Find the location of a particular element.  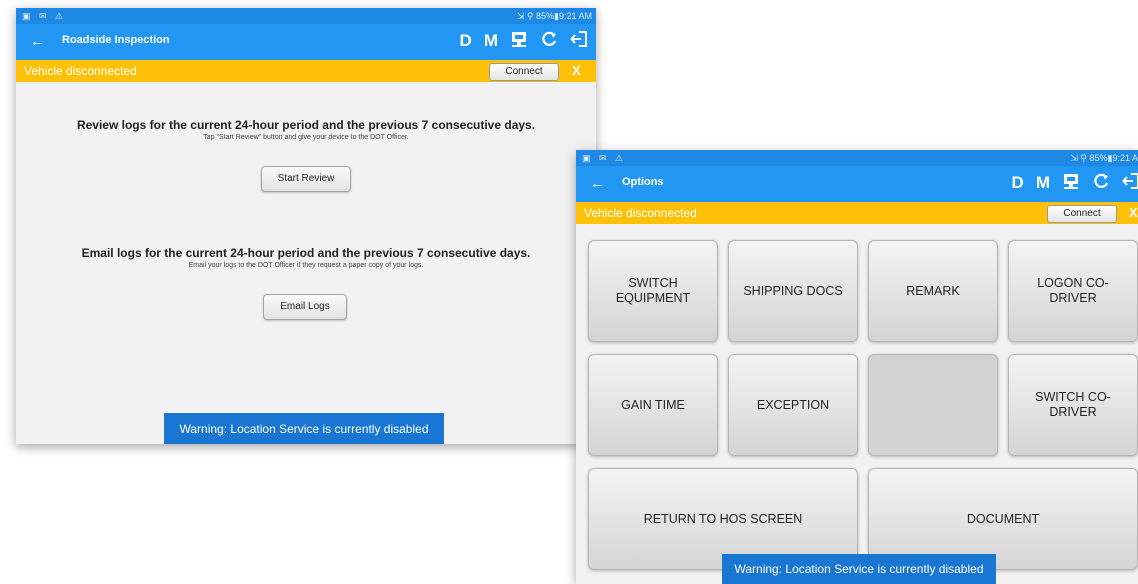

shipping-docs-button: SHIPPING DOCS is located at coordinates (793, 291).